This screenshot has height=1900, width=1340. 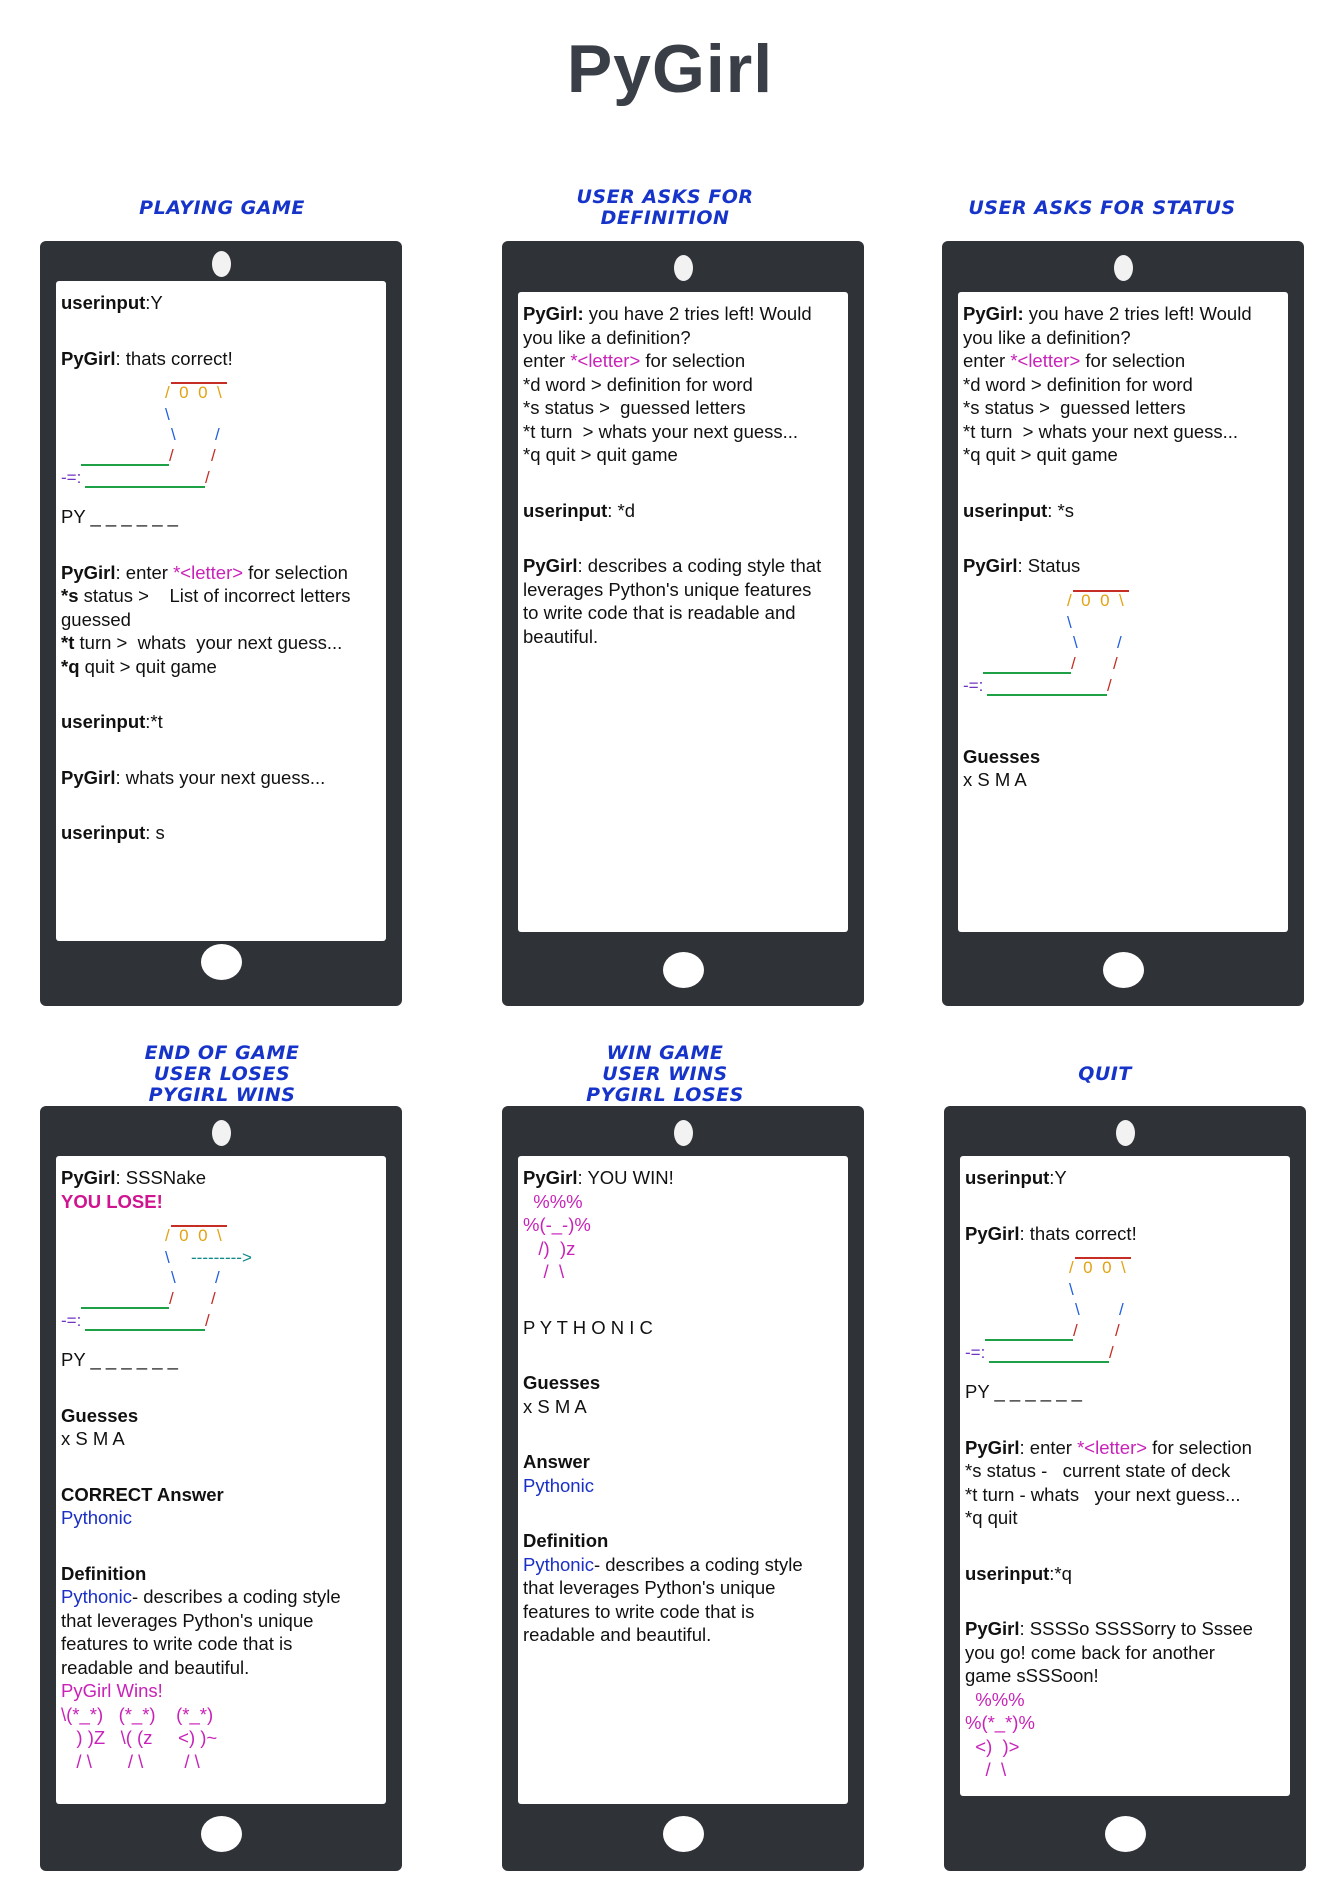 What do you see at coordinates (1123, 566) in the screenshot?
I see `chat-line: PyGirl: Status` at bounding box center [1123, 566].